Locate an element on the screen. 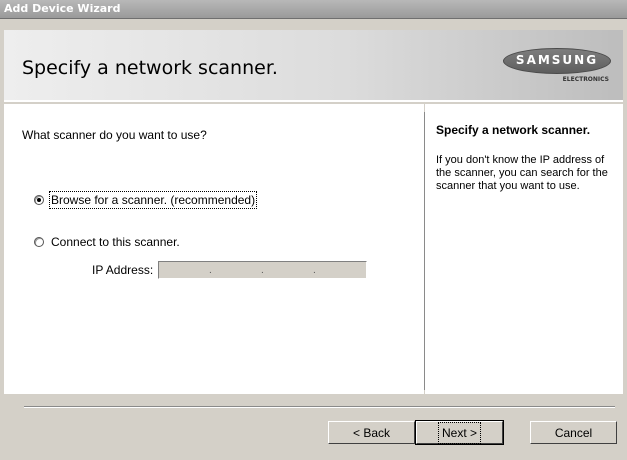 The image size is (627, 460). next-button-label: Next > is located at coordinates (459, 432).